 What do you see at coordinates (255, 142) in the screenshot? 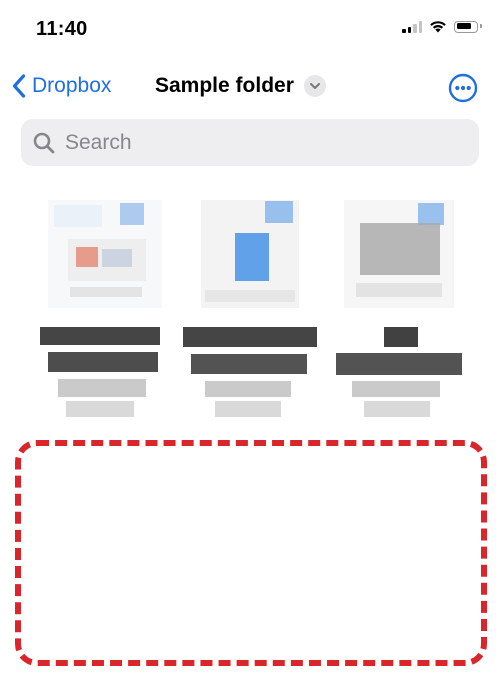
I see `search-input` at bounding box center [255, 142].